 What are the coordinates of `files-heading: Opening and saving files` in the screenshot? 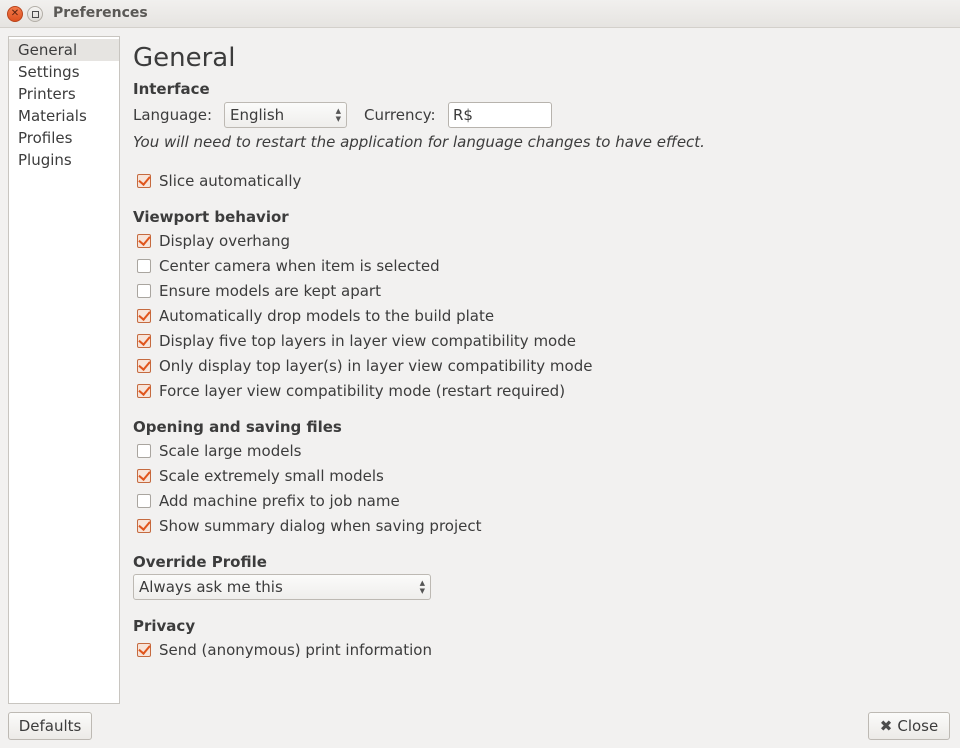 It's located at (237, 427).